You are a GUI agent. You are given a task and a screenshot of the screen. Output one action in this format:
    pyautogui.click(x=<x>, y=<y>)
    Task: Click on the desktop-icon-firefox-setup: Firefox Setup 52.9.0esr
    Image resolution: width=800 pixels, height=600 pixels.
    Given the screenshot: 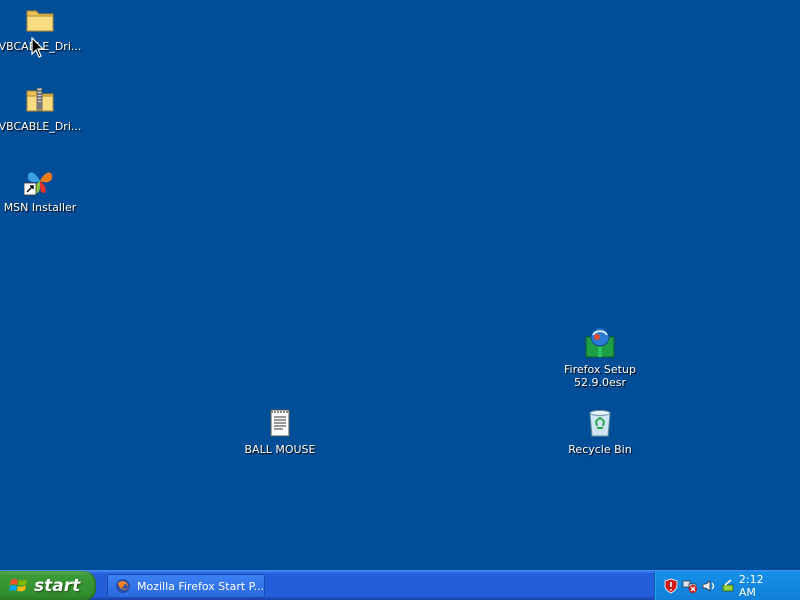 What is the action you would take?
    pyautogui.click(x=600, y=358)
    